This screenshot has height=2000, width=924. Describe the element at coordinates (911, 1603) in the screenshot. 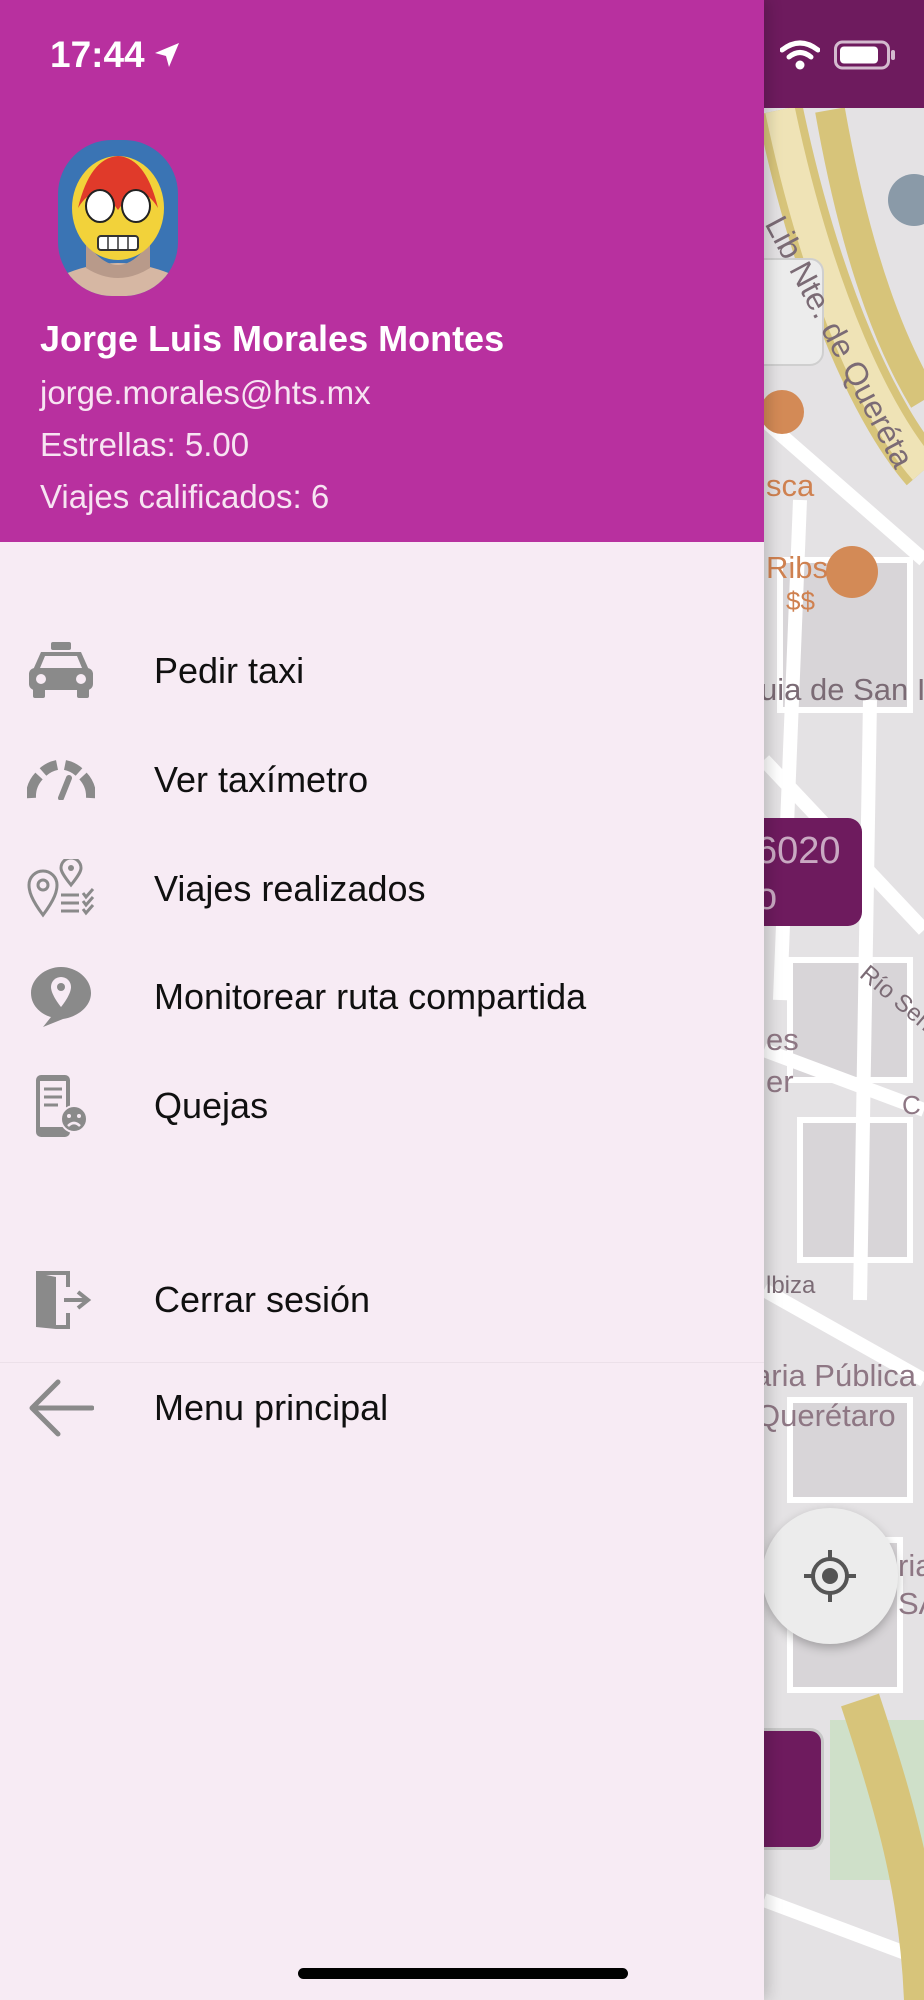

I see `map-place-label: SA` at that location.